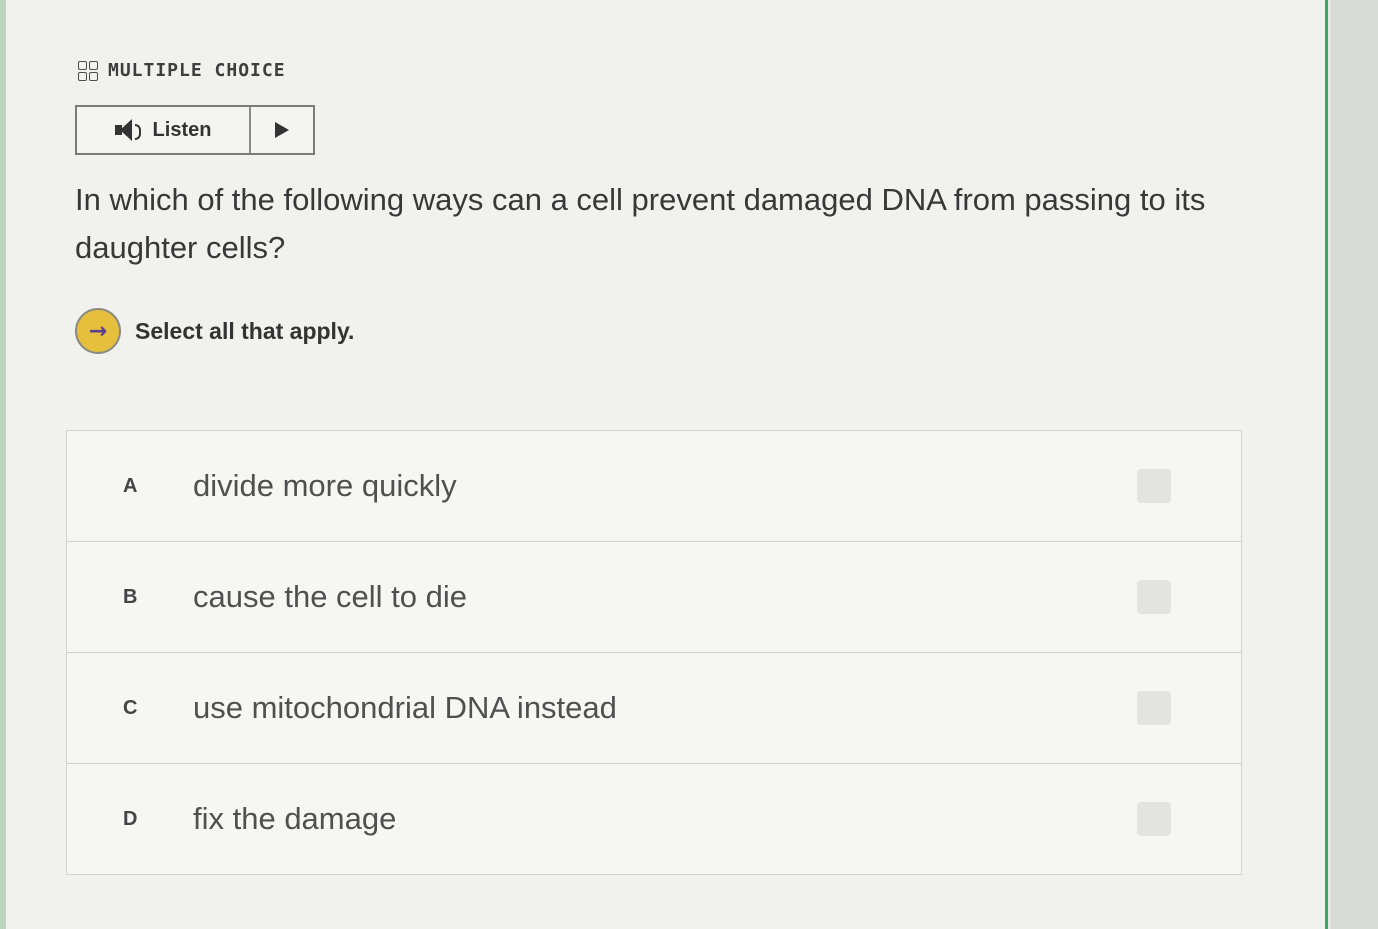 The height and width of the screenshot is (929, 1378). I want to click on play-button, so click(282, 130).